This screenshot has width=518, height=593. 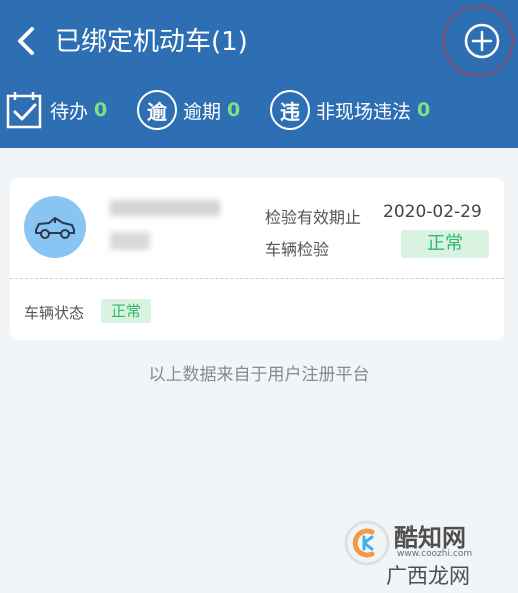 I want to click on stat-todo: 待办 0, so click(x=56, y=110).